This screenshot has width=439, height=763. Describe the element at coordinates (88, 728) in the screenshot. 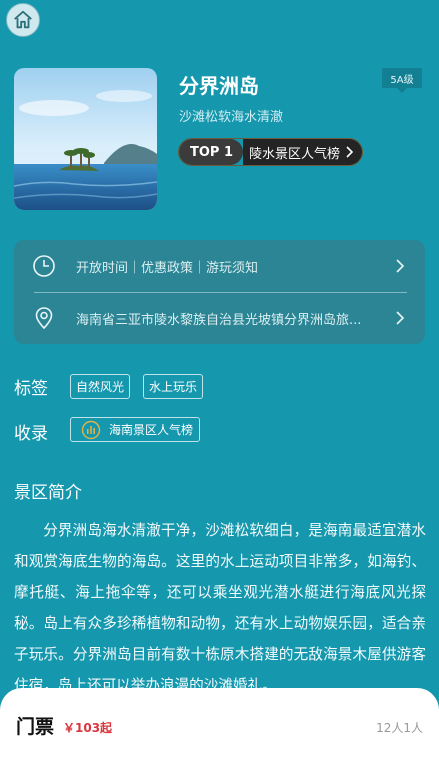

I see `ticket-price: ￥103起` at that location.